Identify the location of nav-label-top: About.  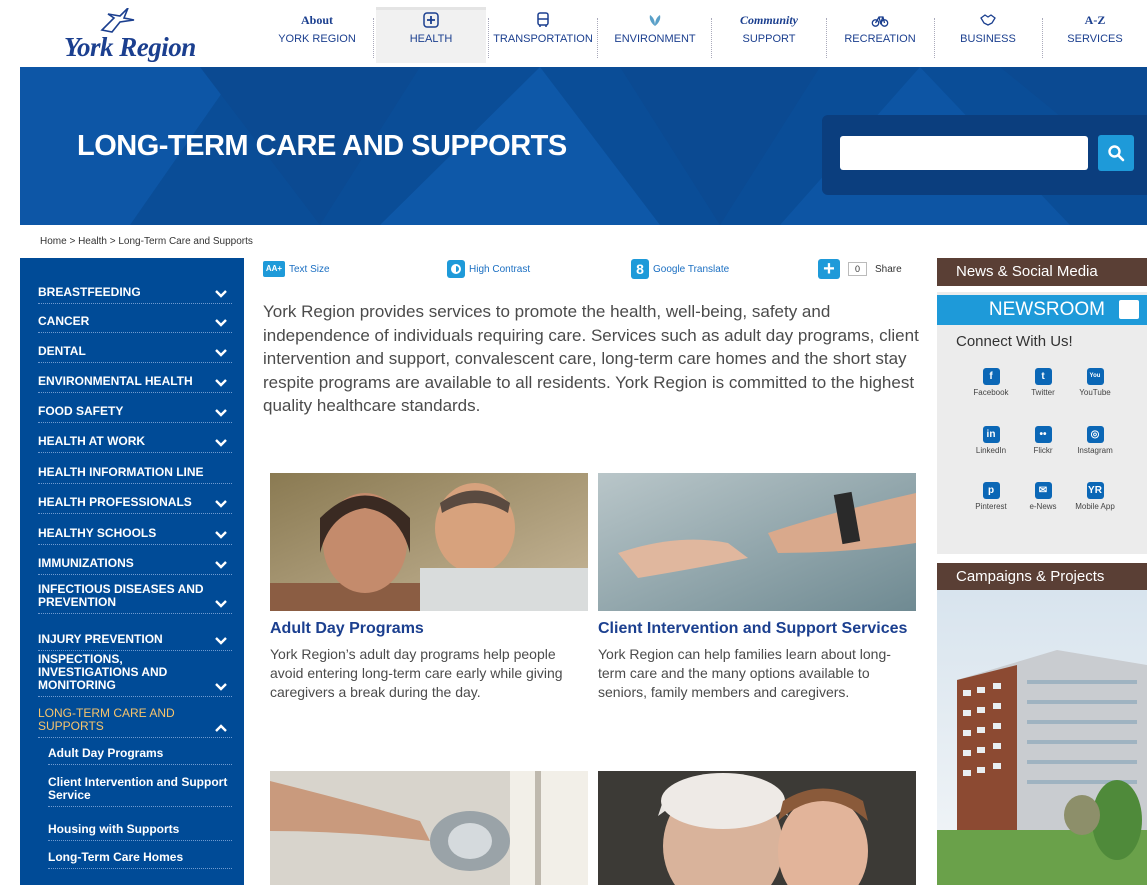
(316, 20).